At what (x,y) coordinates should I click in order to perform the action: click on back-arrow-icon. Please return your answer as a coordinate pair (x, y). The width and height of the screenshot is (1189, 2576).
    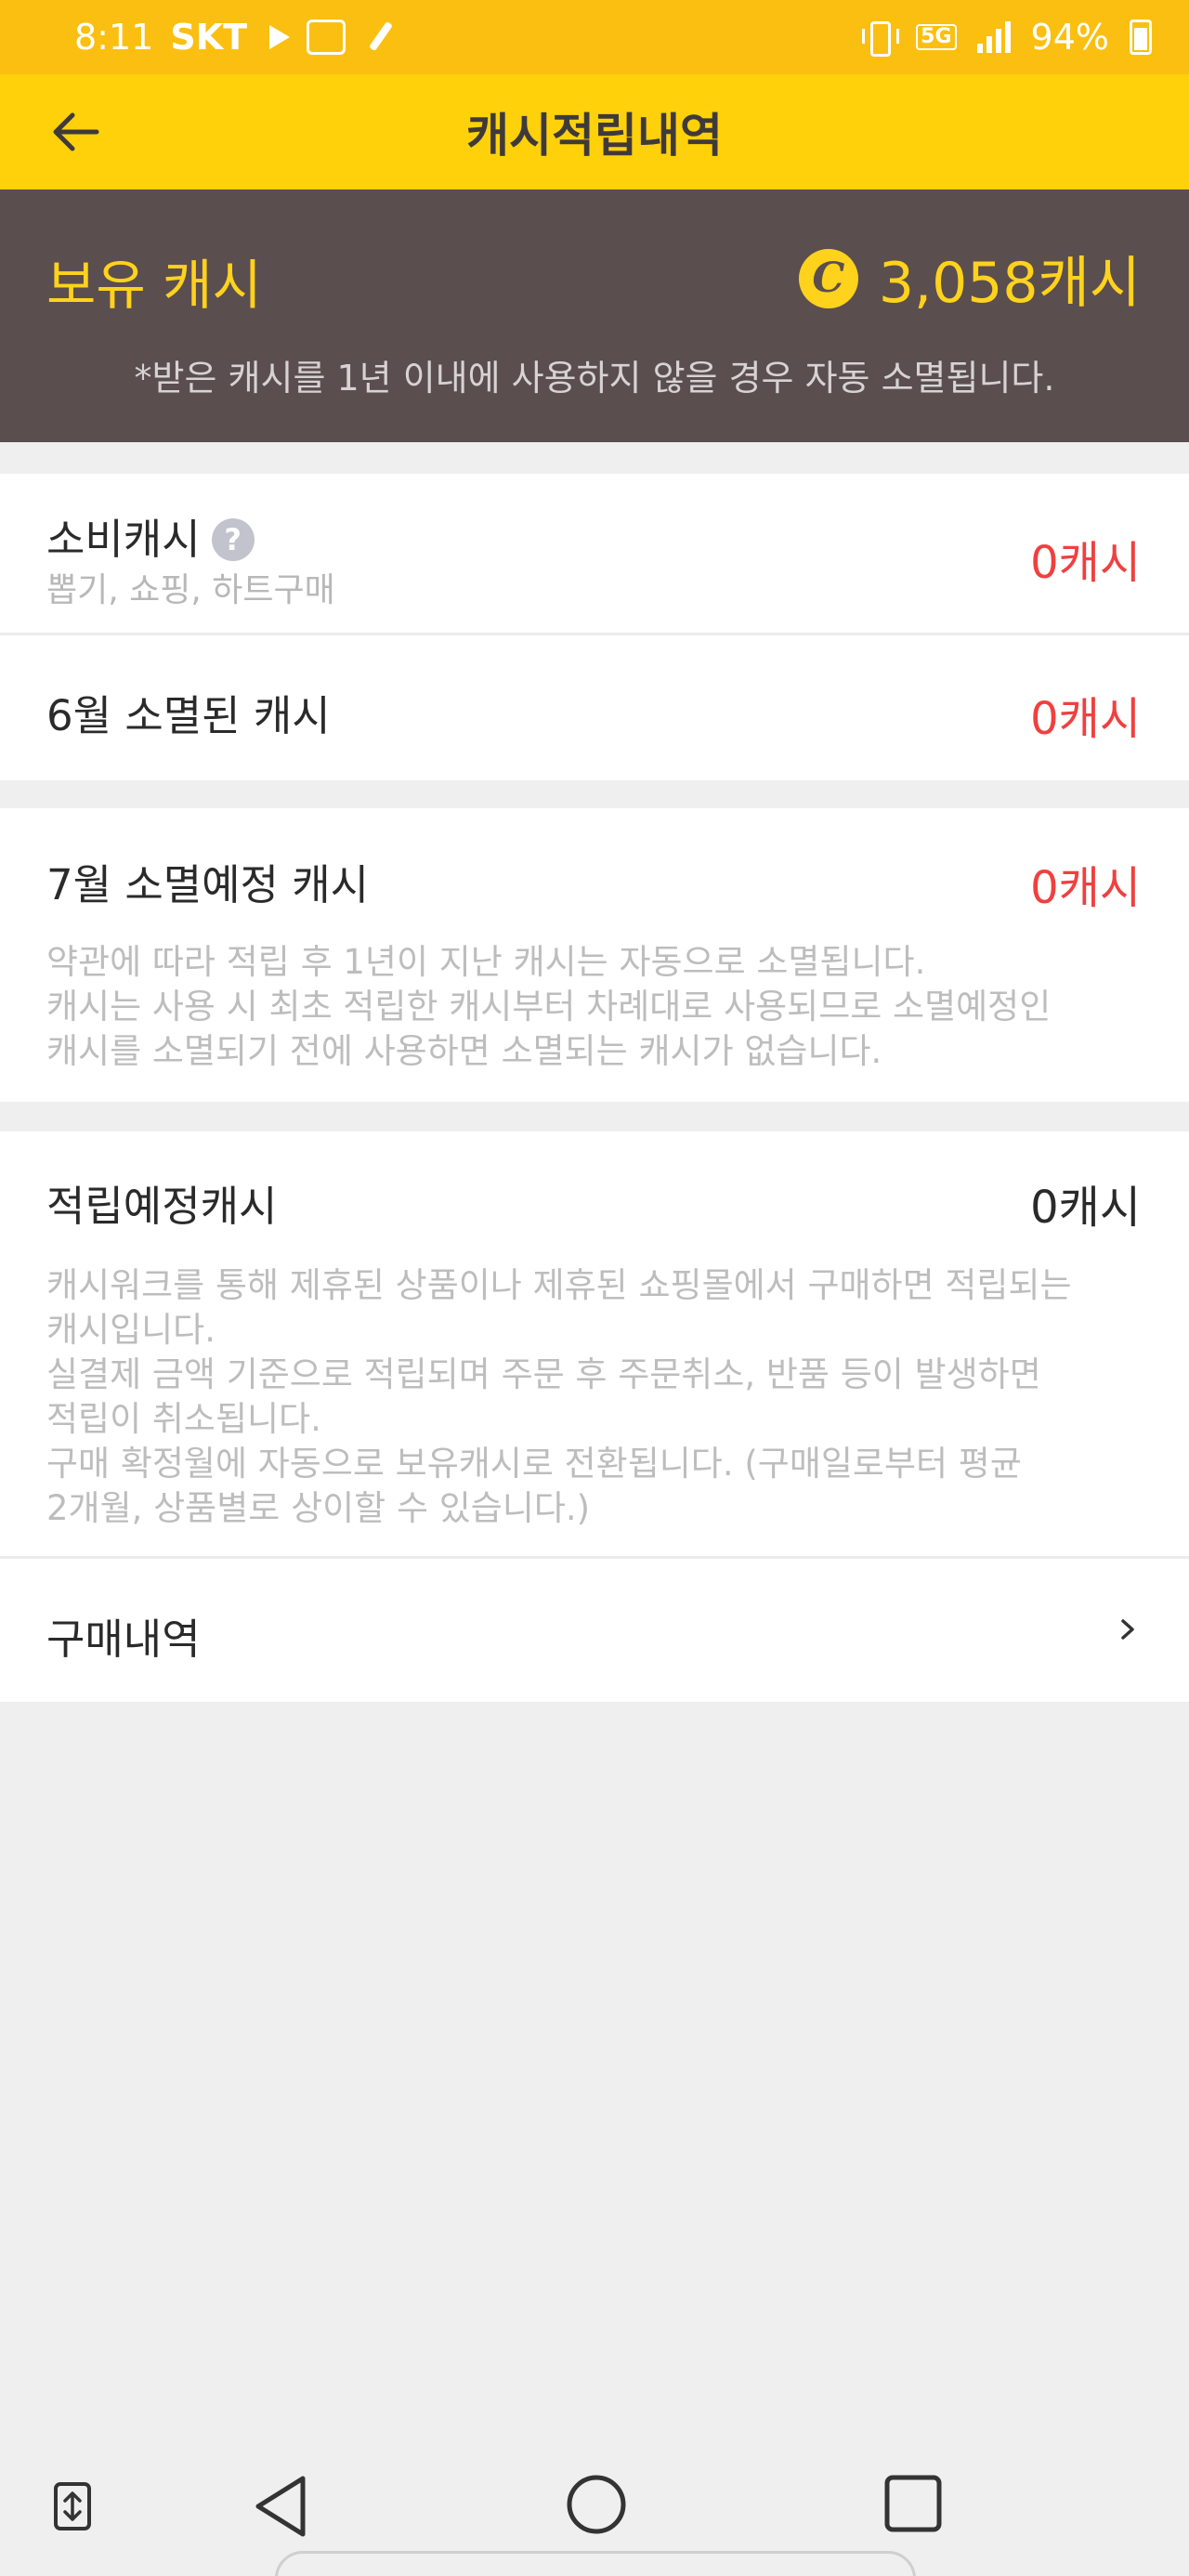
    Looking at the image, I should click on (76, 131).